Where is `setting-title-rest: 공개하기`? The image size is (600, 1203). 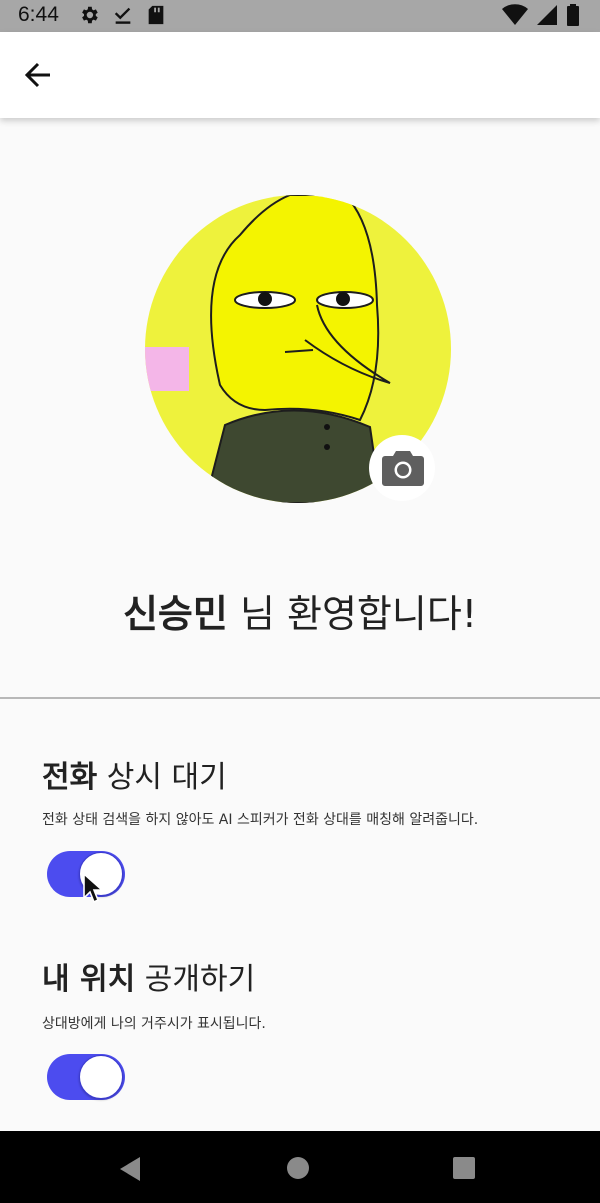 setting-title-rest: 공개하기 is located at coordinates (195, 979).